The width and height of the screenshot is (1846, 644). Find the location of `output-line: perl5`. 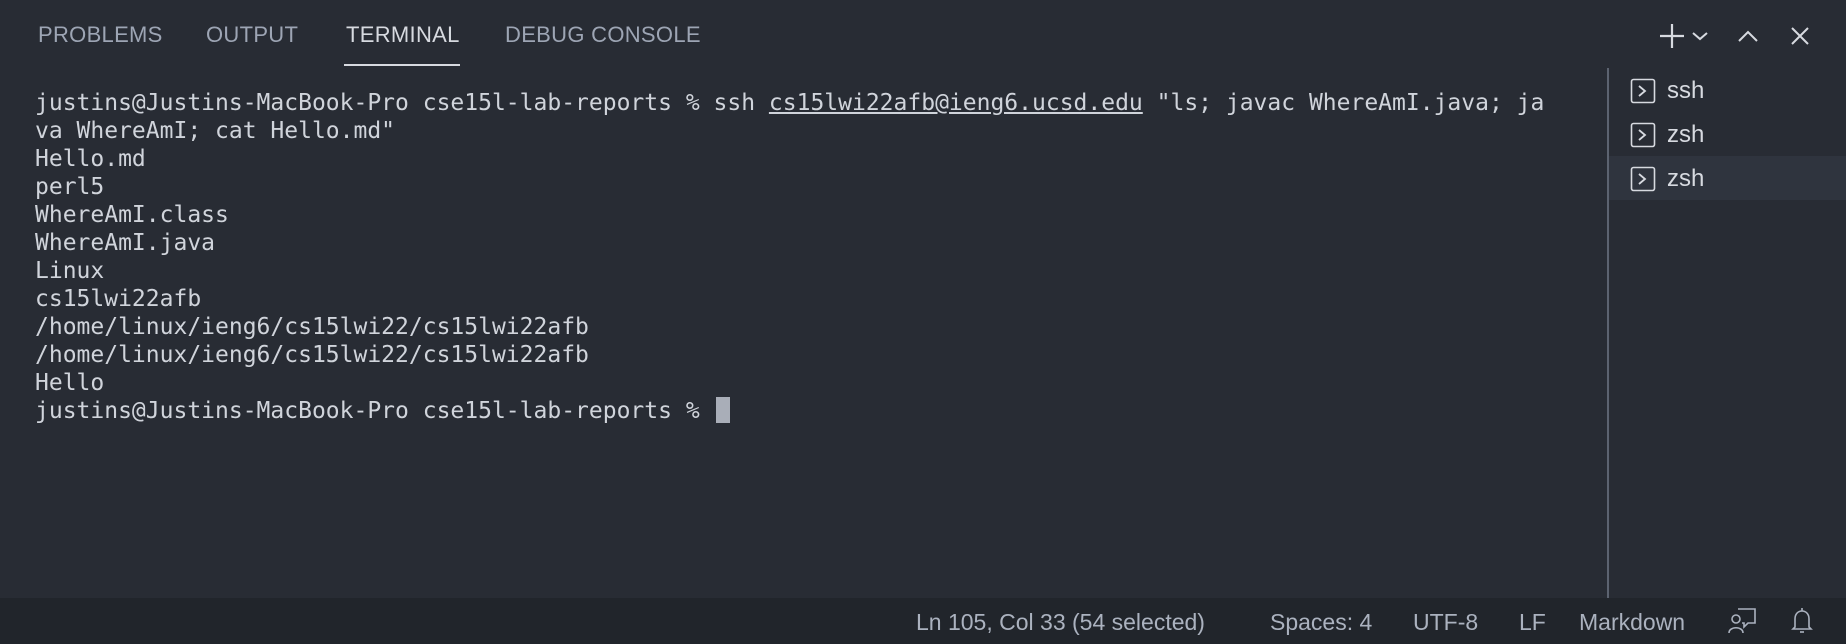

output-line: perl5 is located at coordinates (70, 187).